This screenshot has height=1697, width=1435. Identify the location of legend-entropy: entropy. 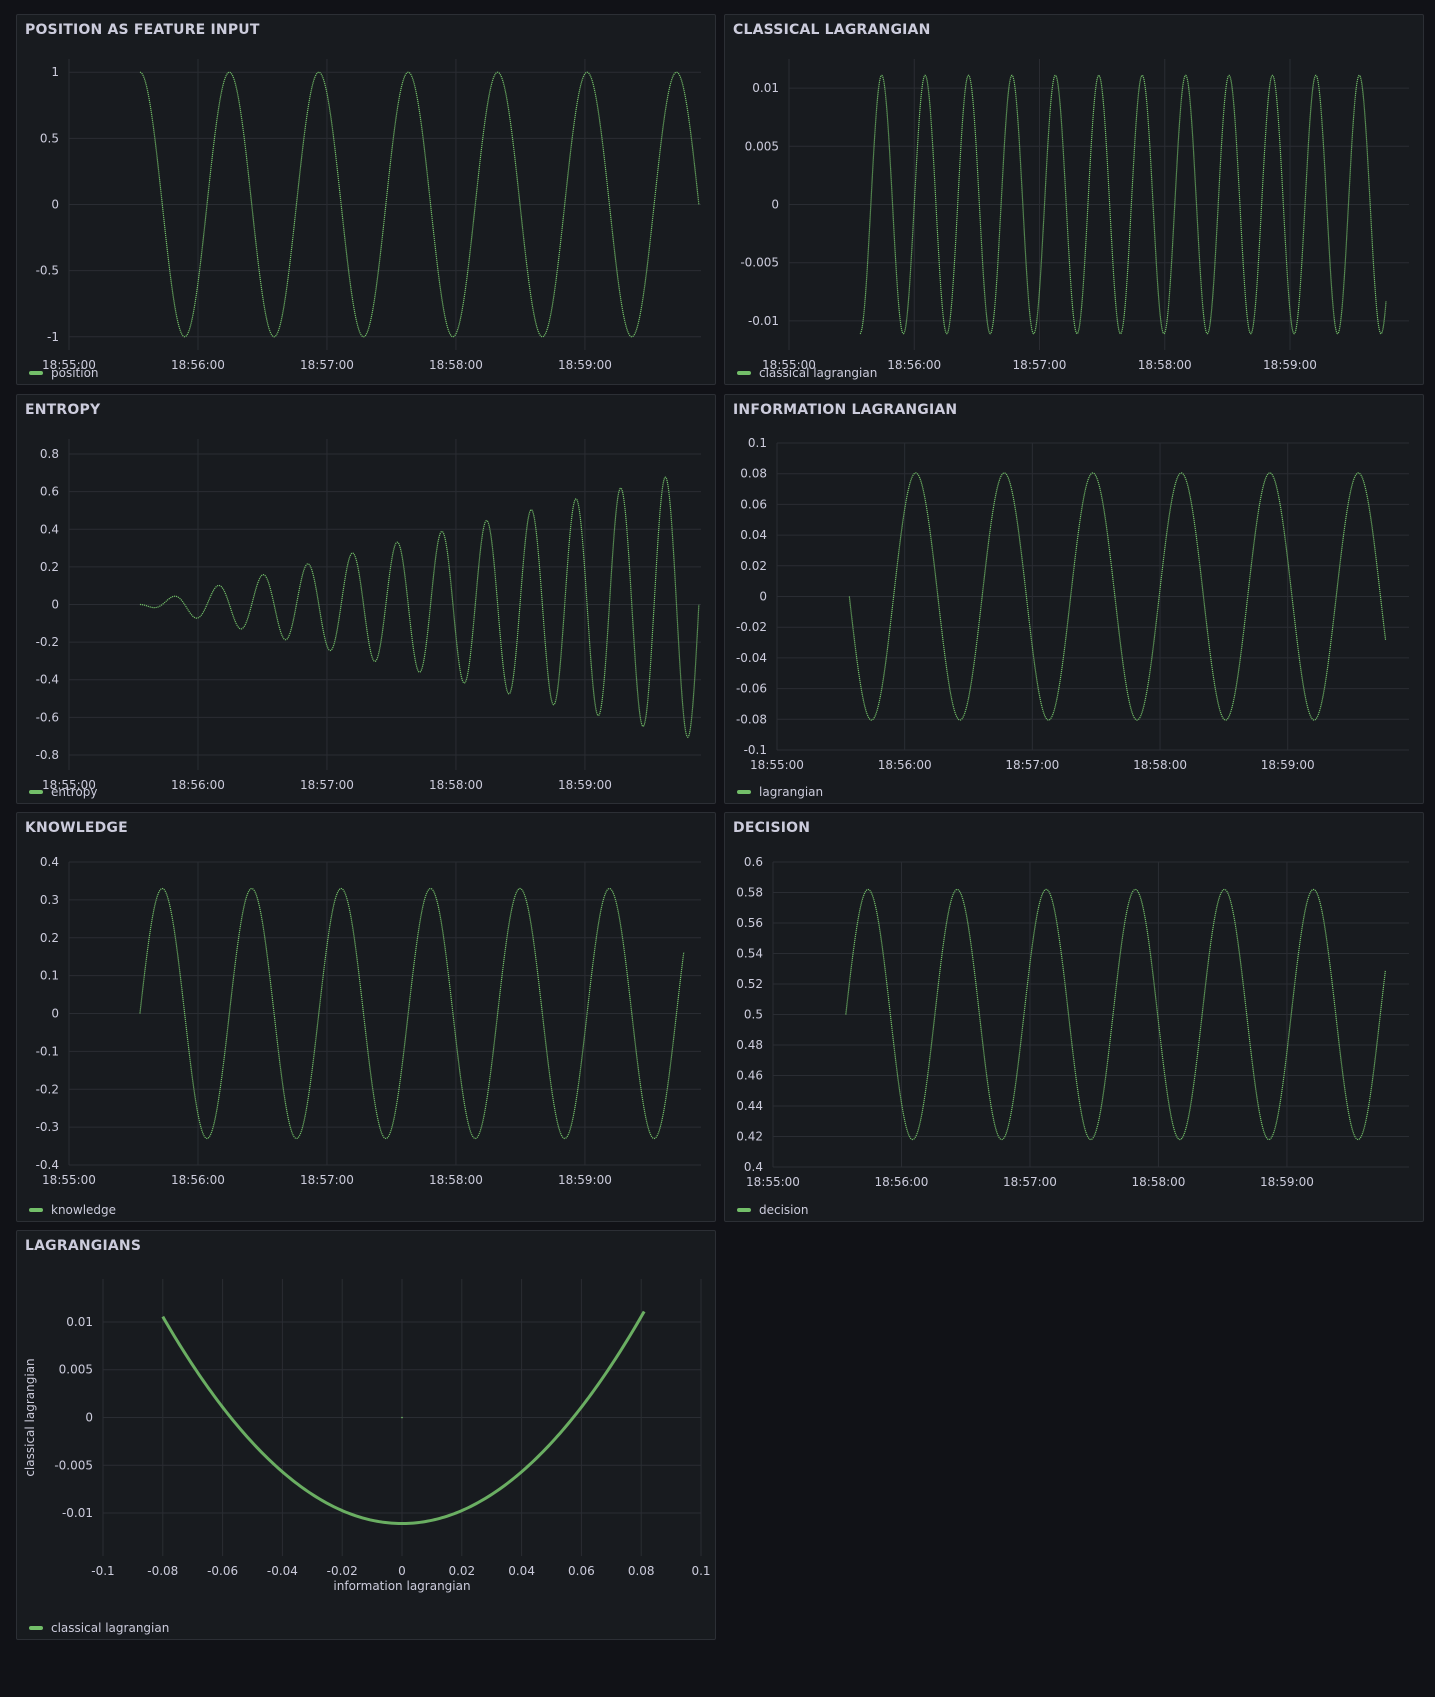
(63, 792).